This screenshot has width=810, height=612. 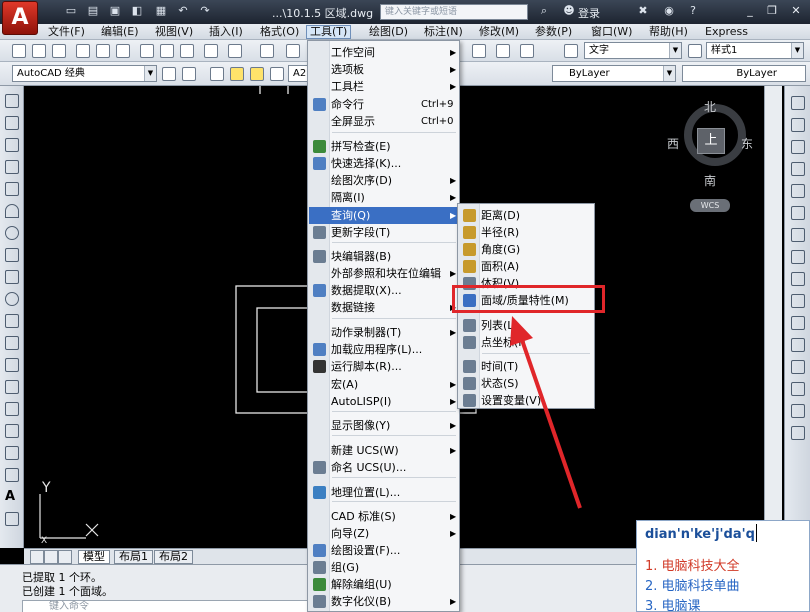 What do you see at coordinates (205, 11) in the screenshot?
I see `redo-icon: ↷` at bounding box center [205, 11].